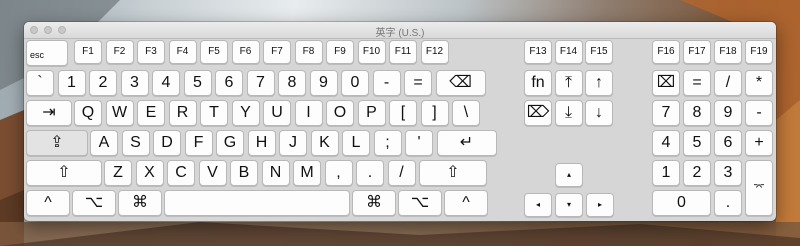  I want to click on key-number-row-0: `, so click(40, 83).